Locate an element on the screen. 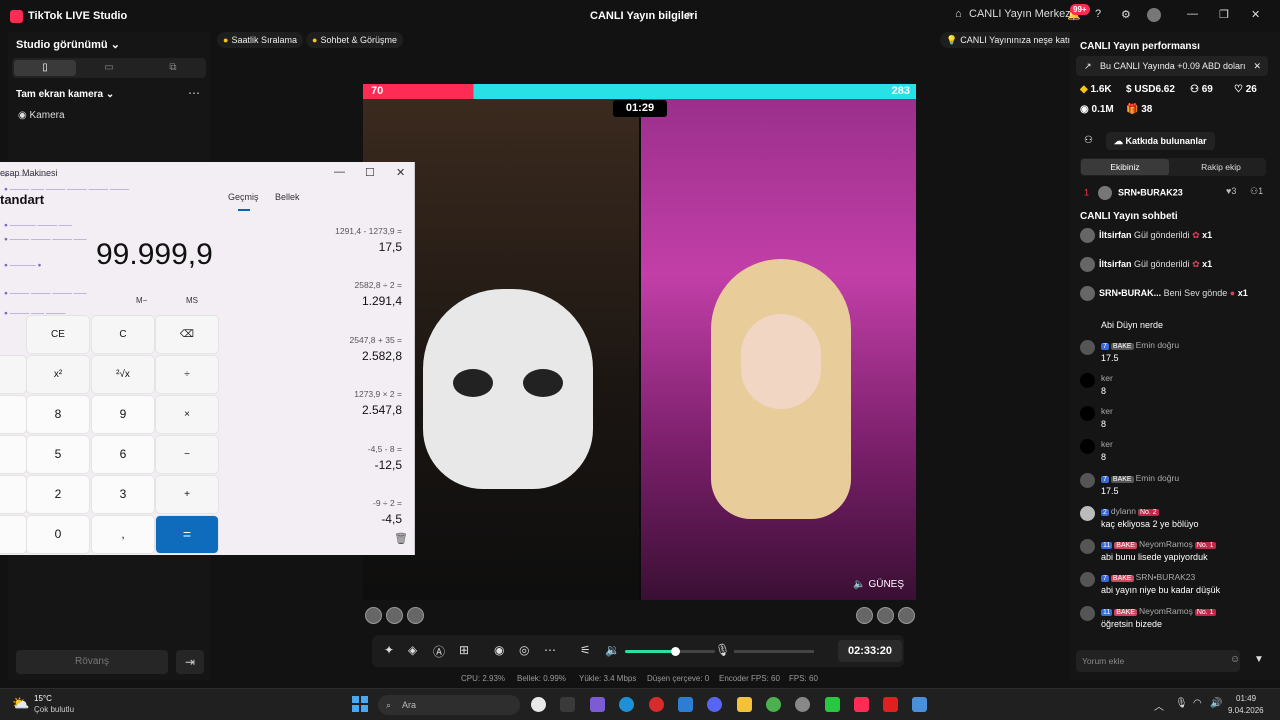 This screenshot has height=720, width=1280. tab-your-team: Ekibiniz is located at coordinates (1125, 167).